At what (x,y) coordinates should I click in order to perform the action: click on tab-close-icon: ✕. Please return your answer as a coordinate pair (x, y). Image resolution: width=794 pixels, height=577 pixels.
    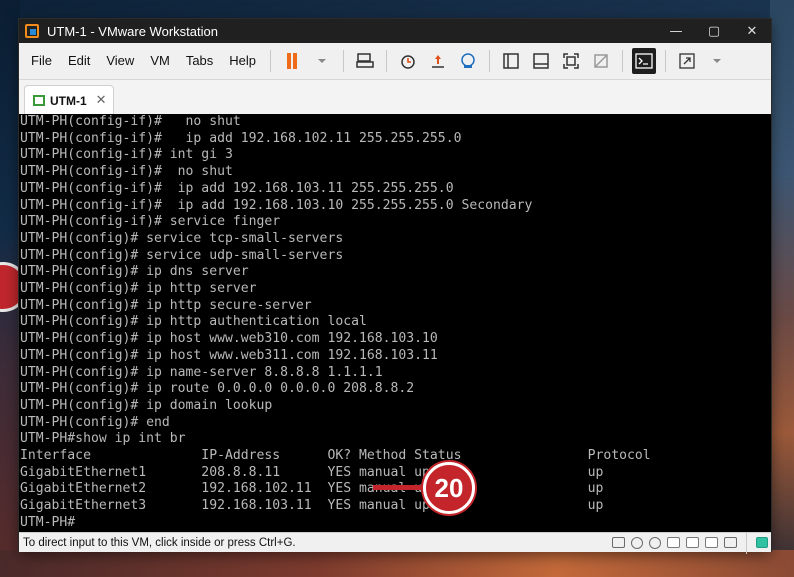
    Looking at the image, I should click on (101, 100).